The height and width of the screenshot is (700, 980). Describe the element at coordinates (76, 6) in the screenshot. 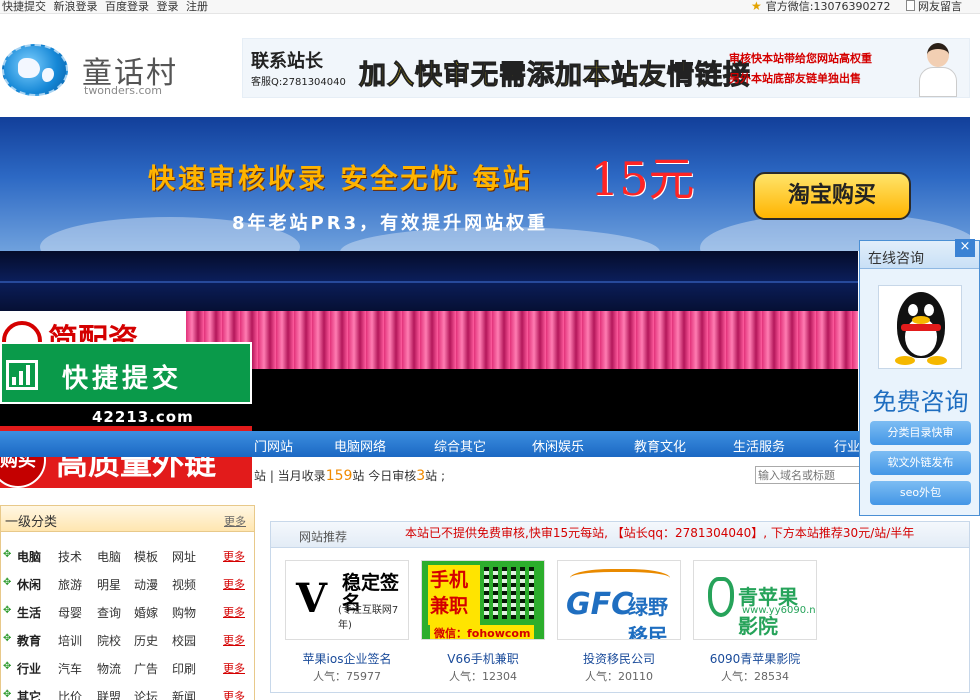

I see `sina-login-link: 新浪登录` at that location.